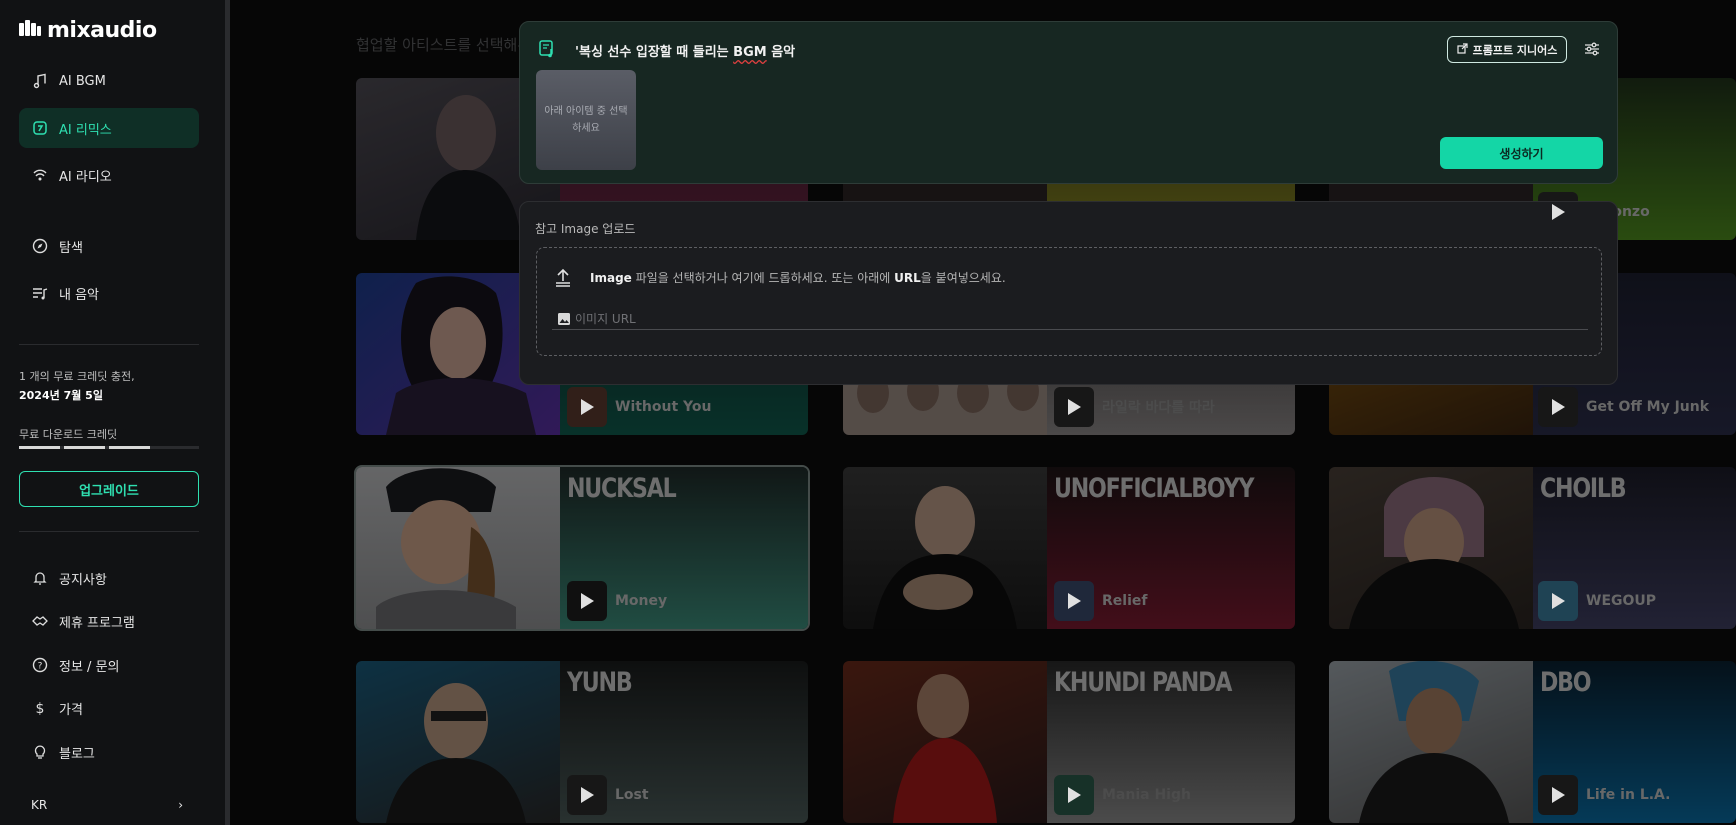 The width and height of the screenshot is (1736, 825). I want to click on sidebar-scrollbar, so click(227, 412).